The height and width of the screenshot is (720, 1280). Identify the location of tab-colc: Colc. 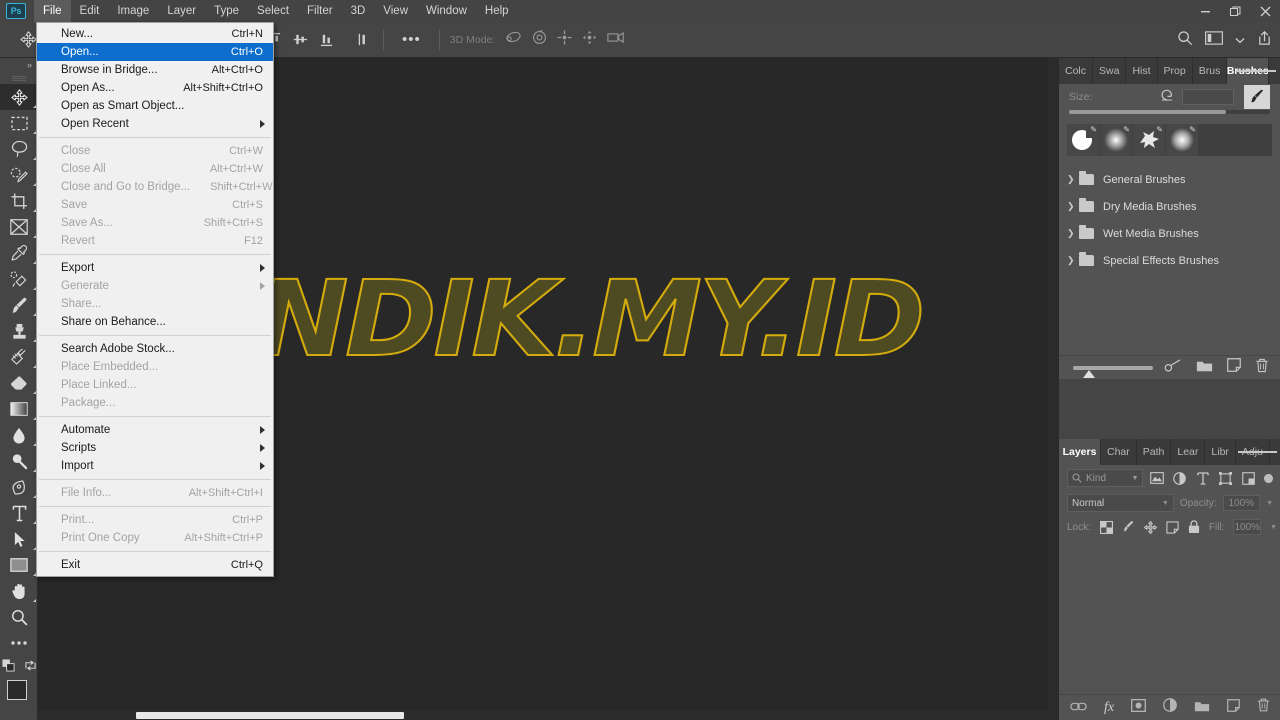
(1076, 71).